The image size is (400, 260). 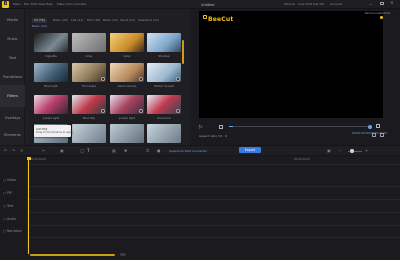 I want to click on tab-sport: Sport (21), so click(x=127, y=20).